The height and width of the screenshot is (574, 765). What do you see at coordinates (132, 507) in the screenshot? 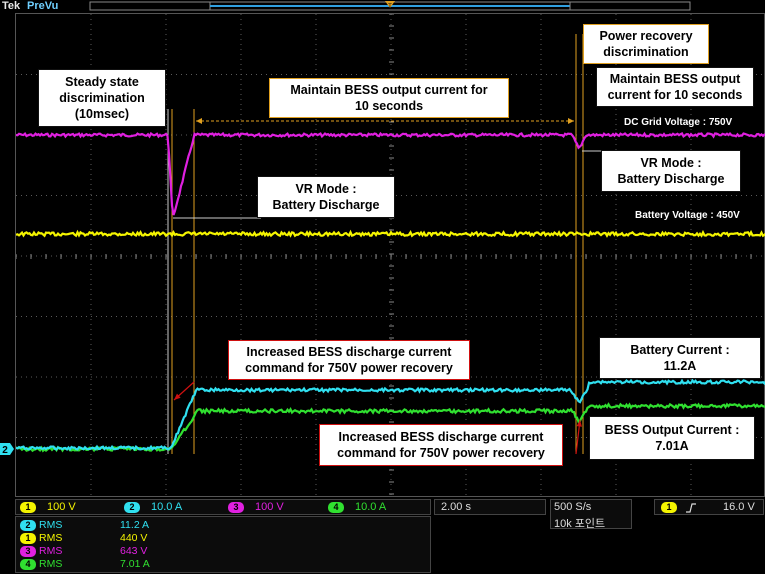
I see `channel-badge: 2` at bounding box center [132, 507].